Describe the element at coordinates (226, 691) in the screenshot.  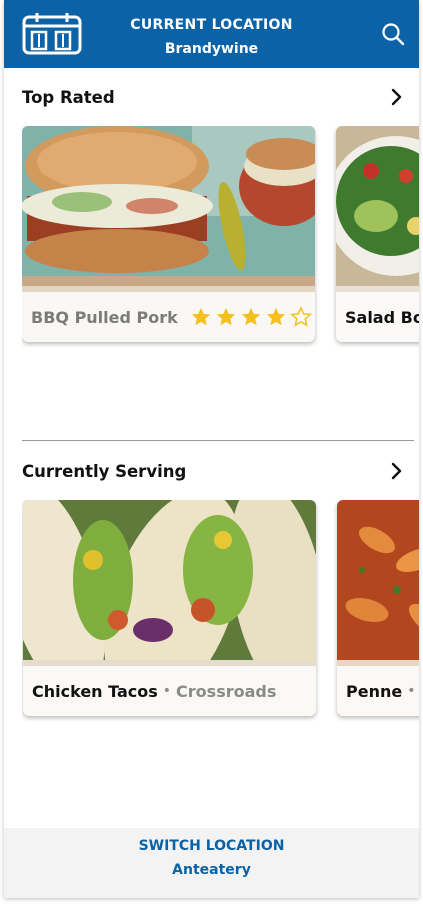
I see `dish-location: Crossroads` at that location.